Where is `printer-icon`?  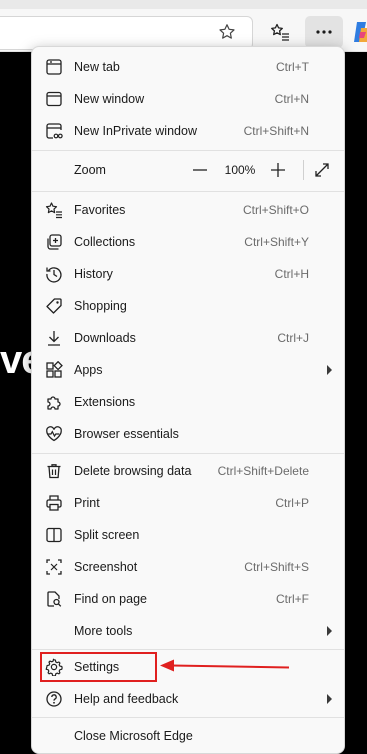 printer-icon is located at coordinates (54, 503).